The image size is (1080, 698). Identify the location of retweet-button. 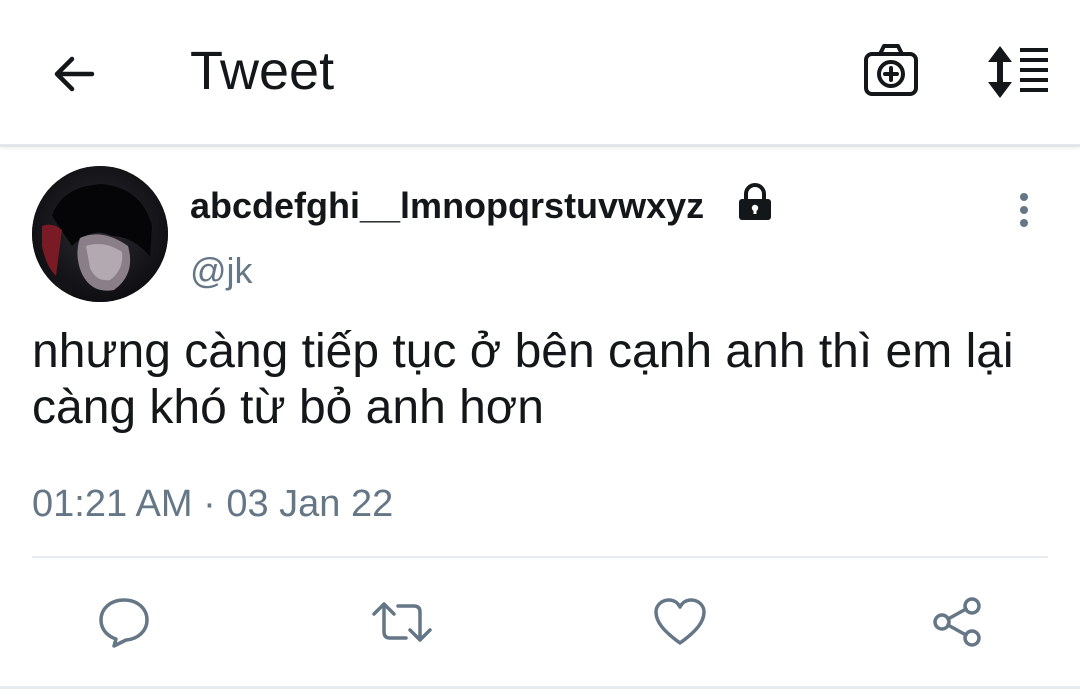
(402, 622).